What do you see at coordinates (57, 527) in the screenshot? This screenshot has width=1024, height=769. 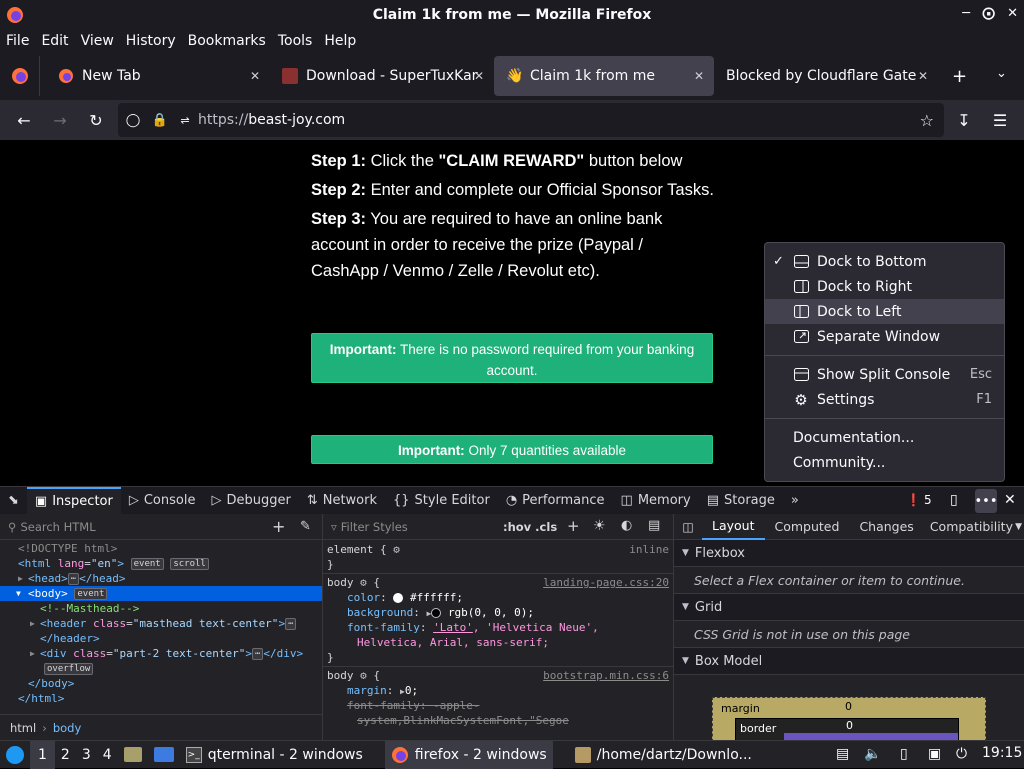 I see `search-html-input: Search HTML` at bounding box center [57, 527].